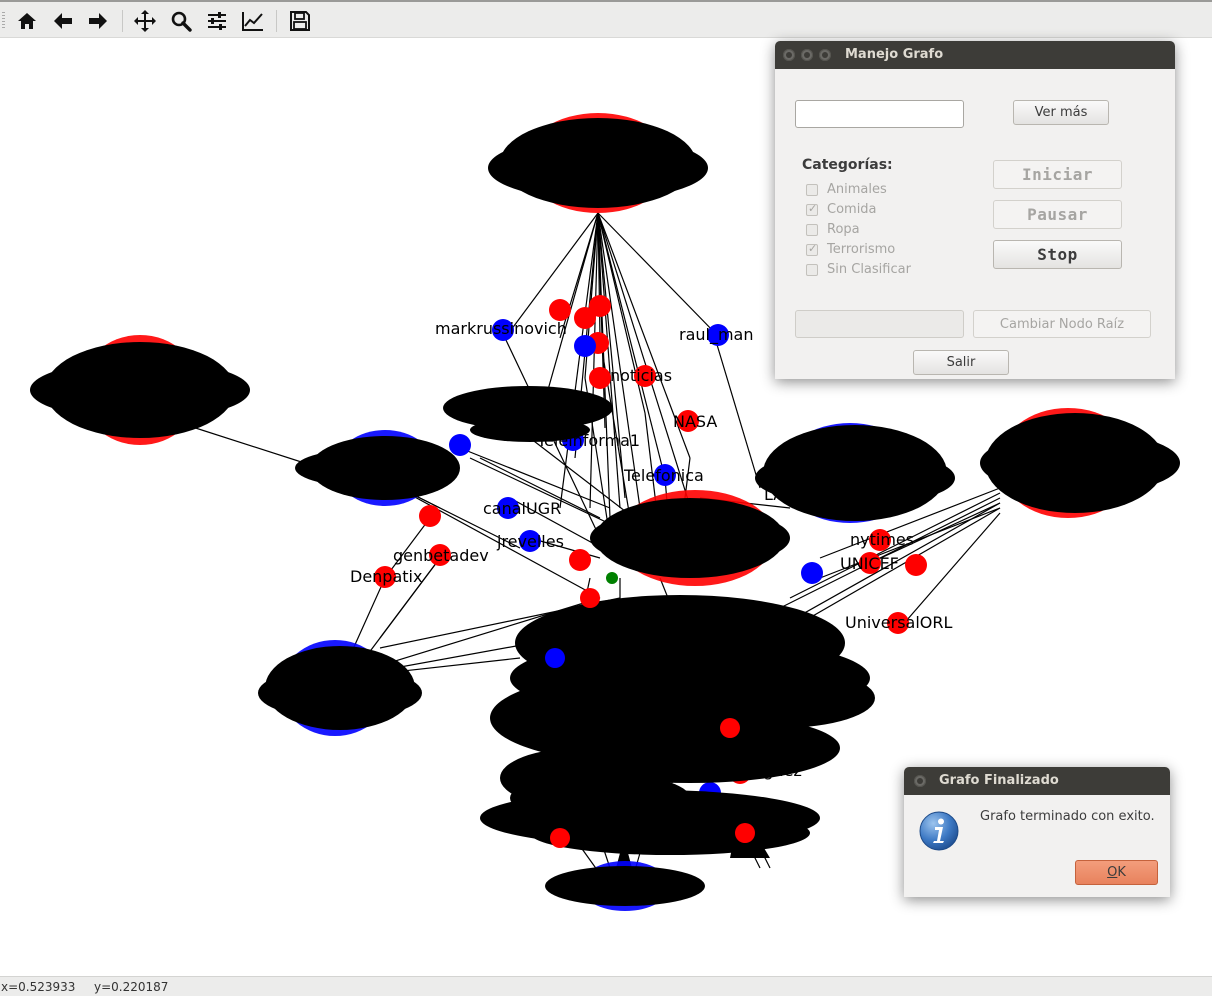 This screenshot has width=1212, height=996. Describe the element at coordinates (894, 54) in the screenshot. I see `window-title: Manejo Grafo` at that location.